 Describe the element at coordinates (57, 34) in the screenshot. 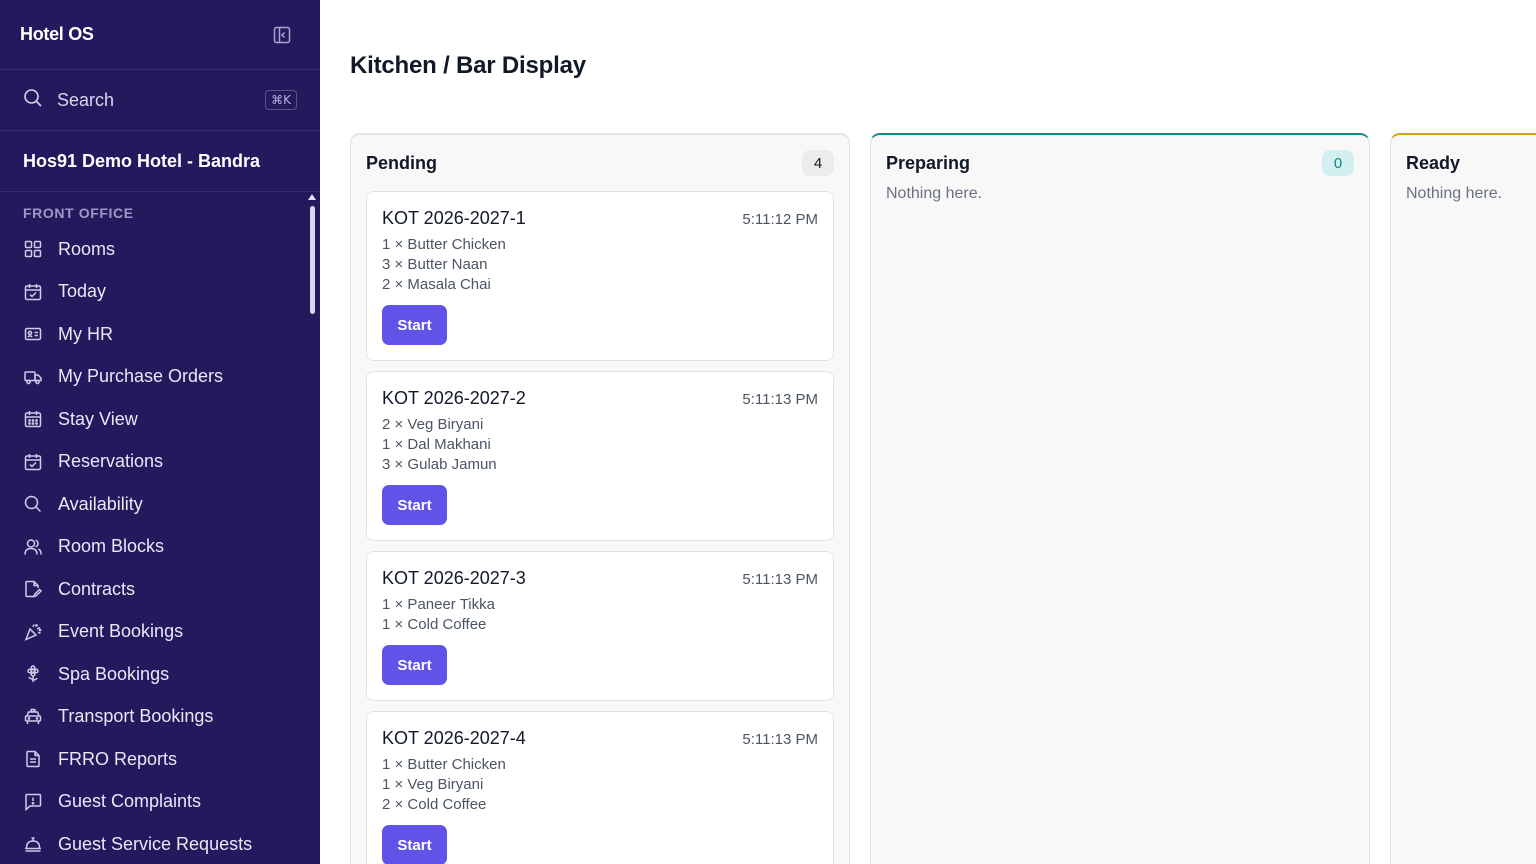

I see `app-title: Hotel OS` at that location.